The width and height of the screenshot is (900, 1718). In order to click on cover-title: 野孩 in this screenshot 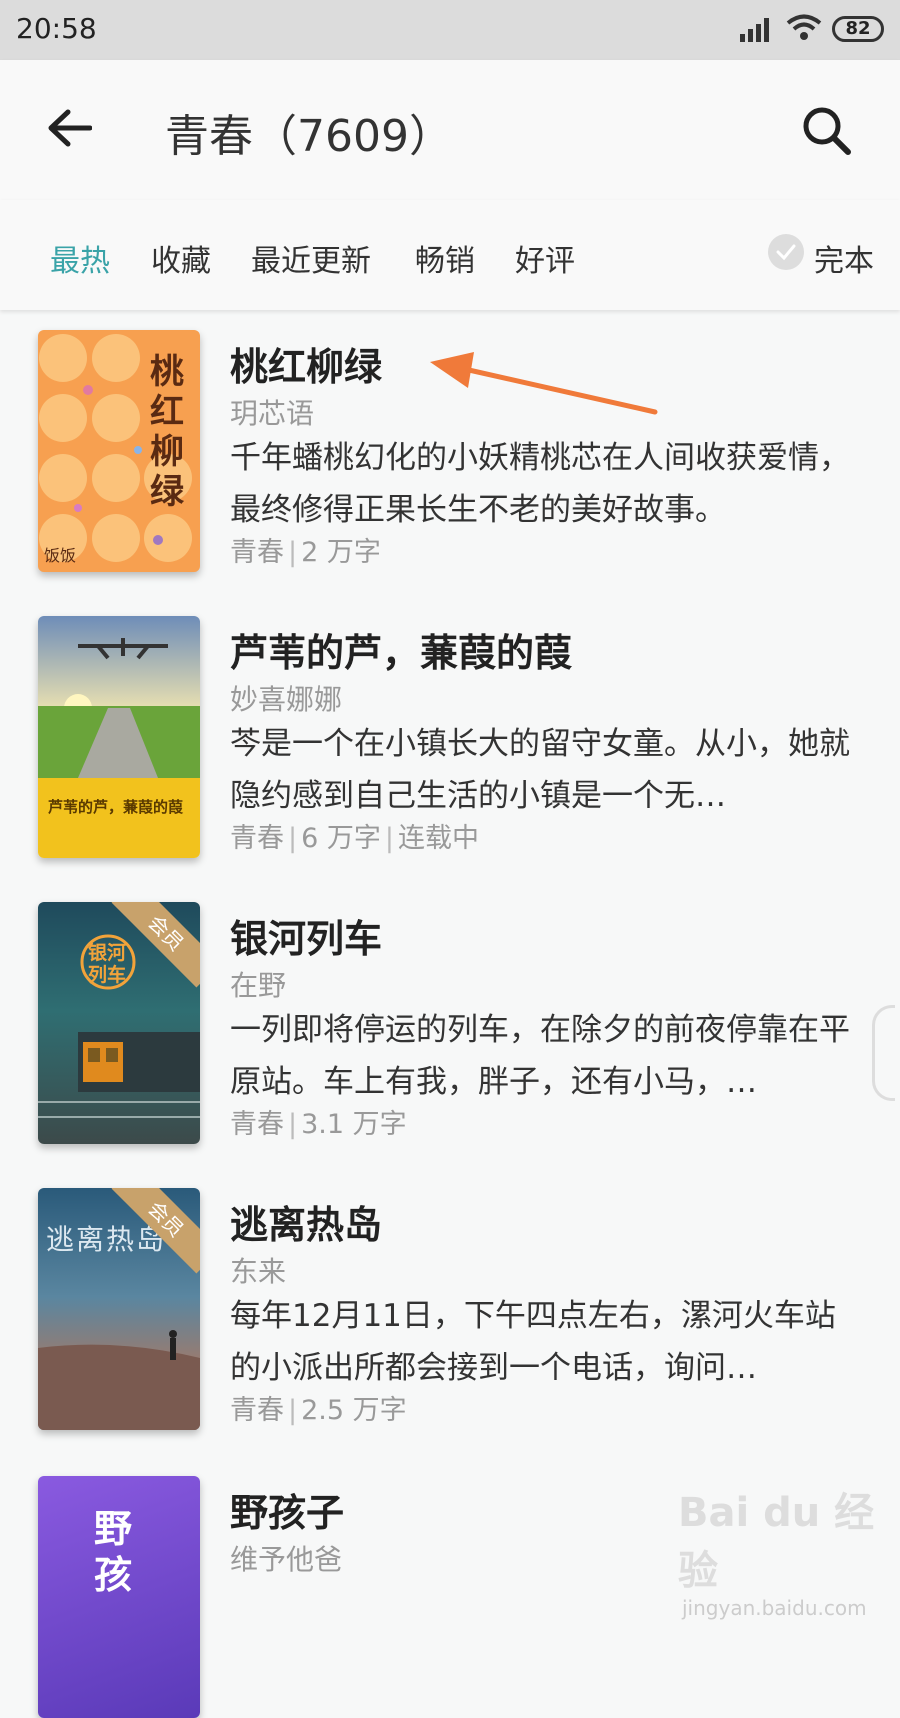, I will do `click(113, 1552)`.